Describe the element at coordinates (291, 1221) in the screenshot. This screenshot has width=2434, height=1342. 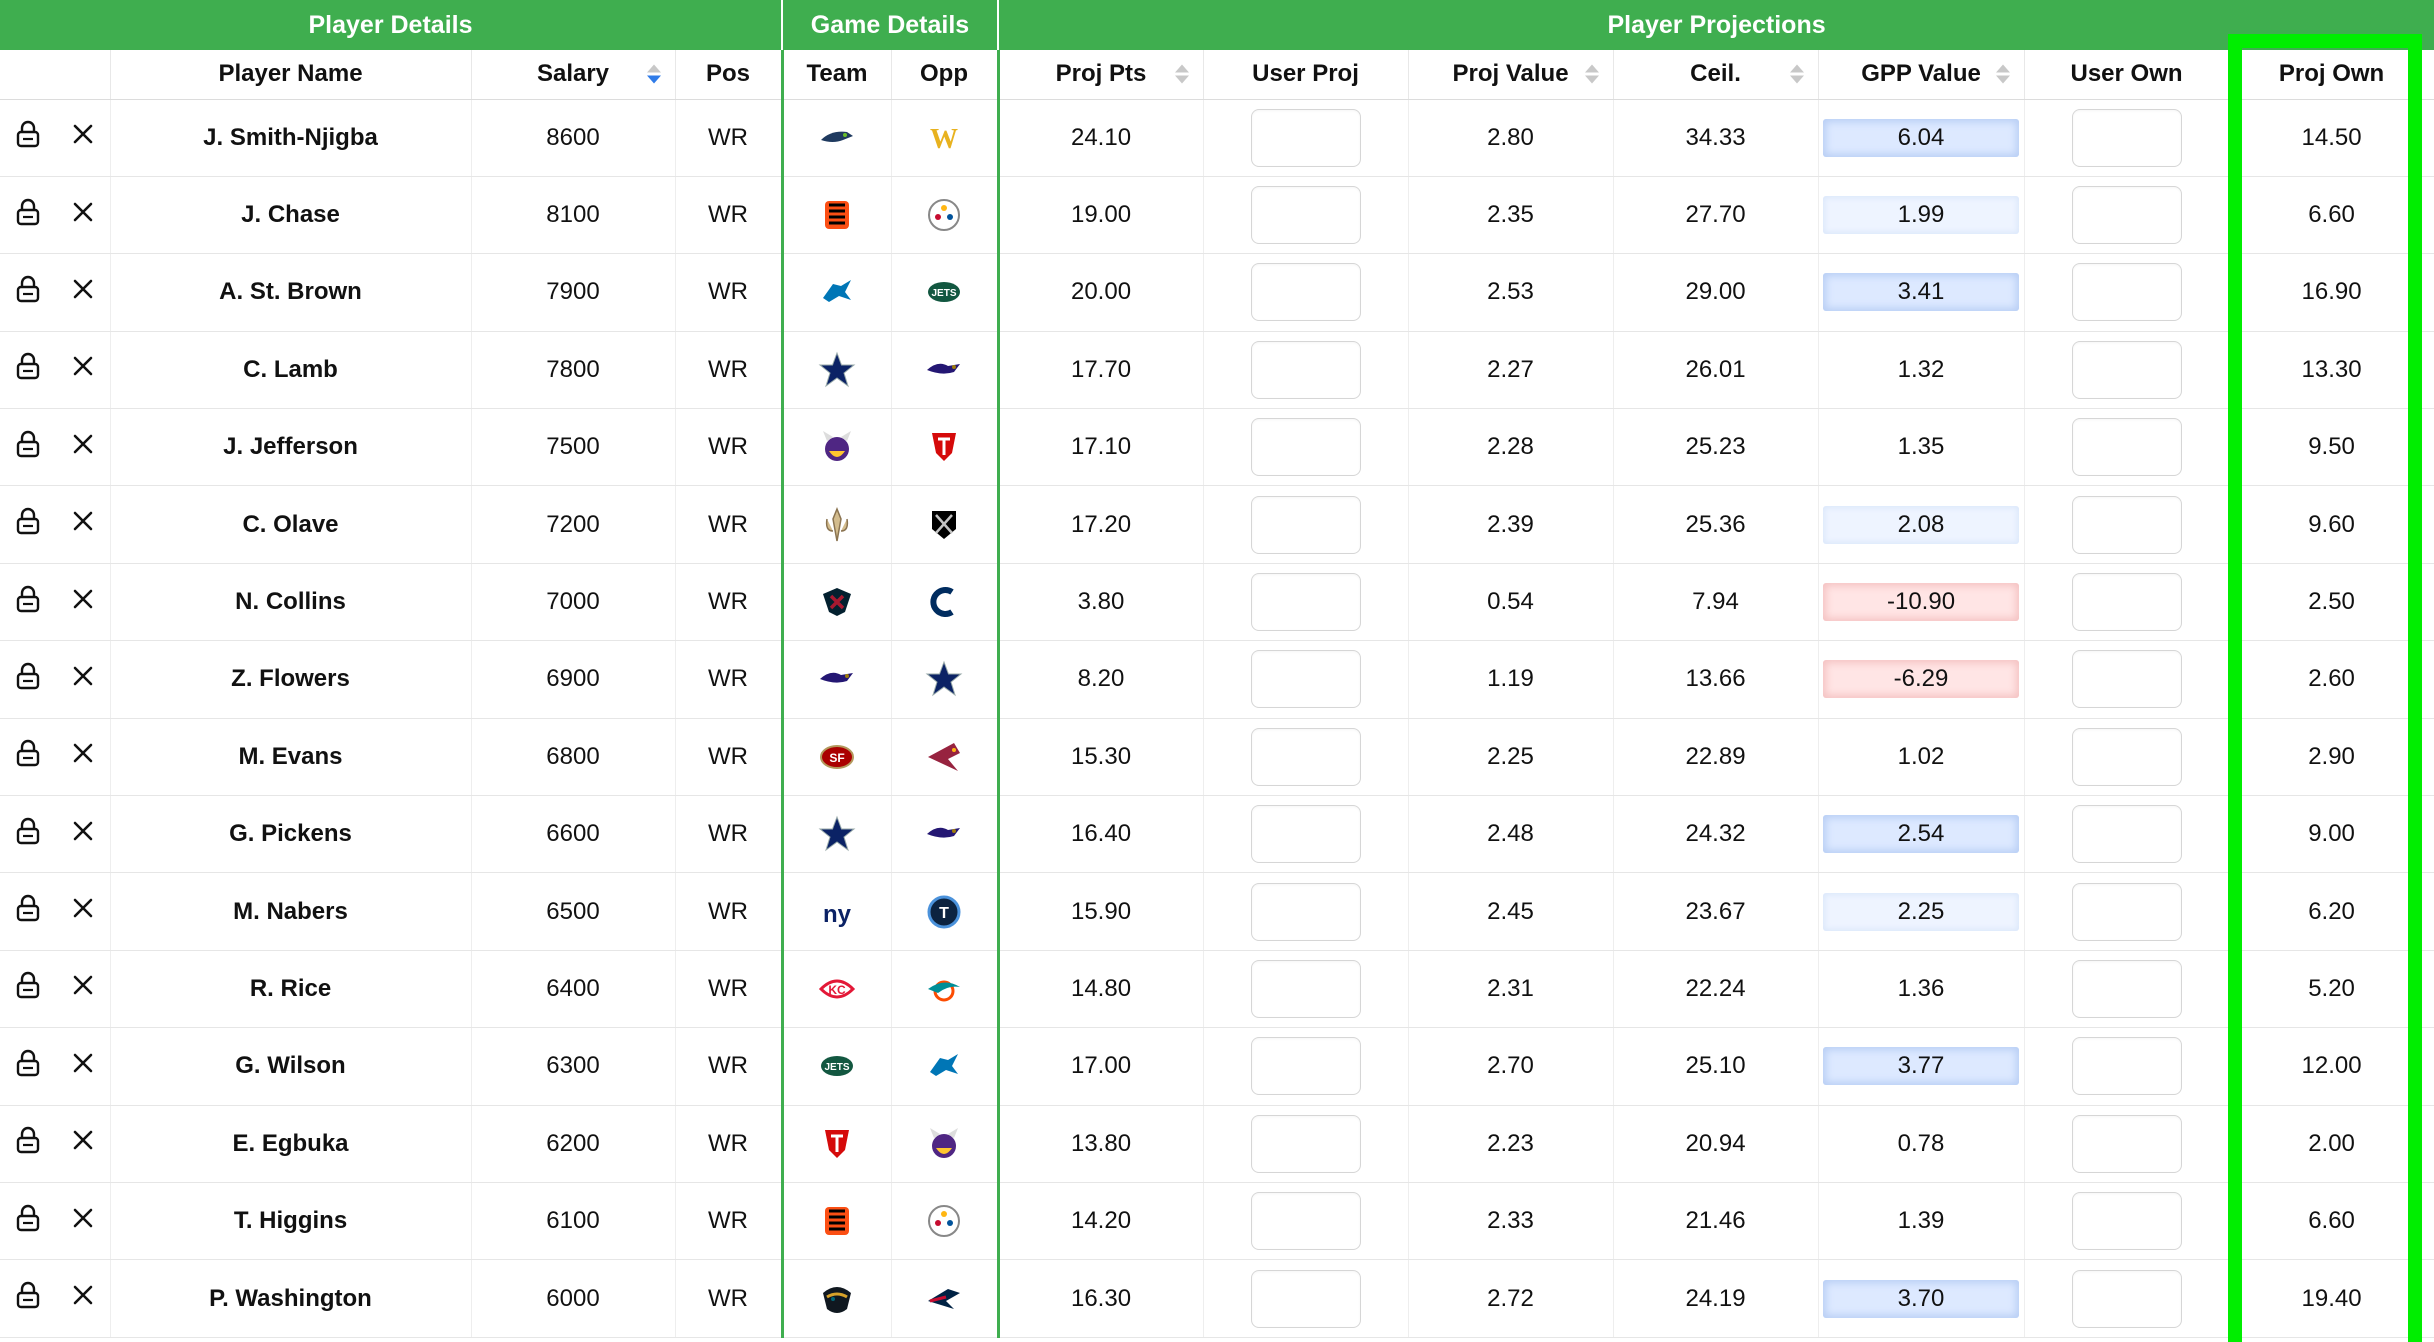
I see `player-name-link: T. Higgins` at that location.